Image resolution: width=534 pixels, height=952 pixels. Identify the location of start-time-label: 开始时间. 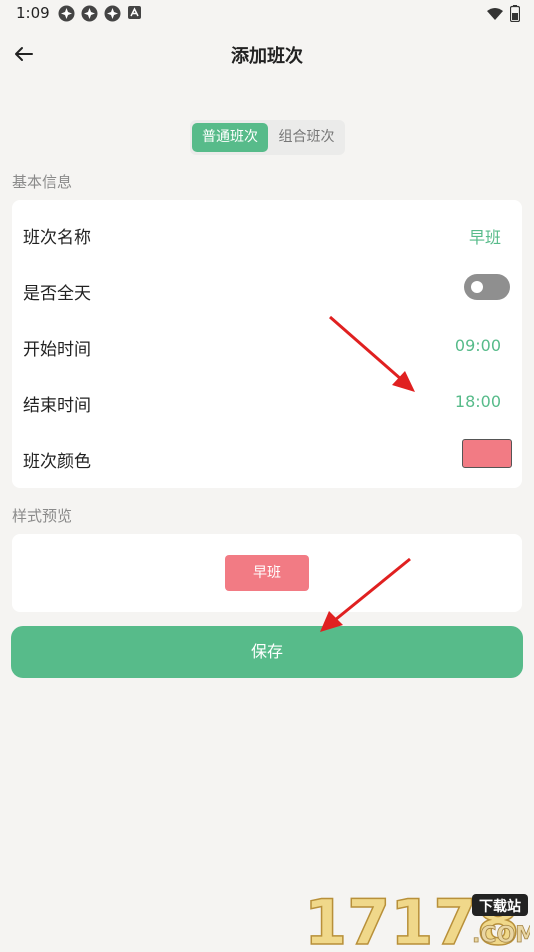
(57, 350).